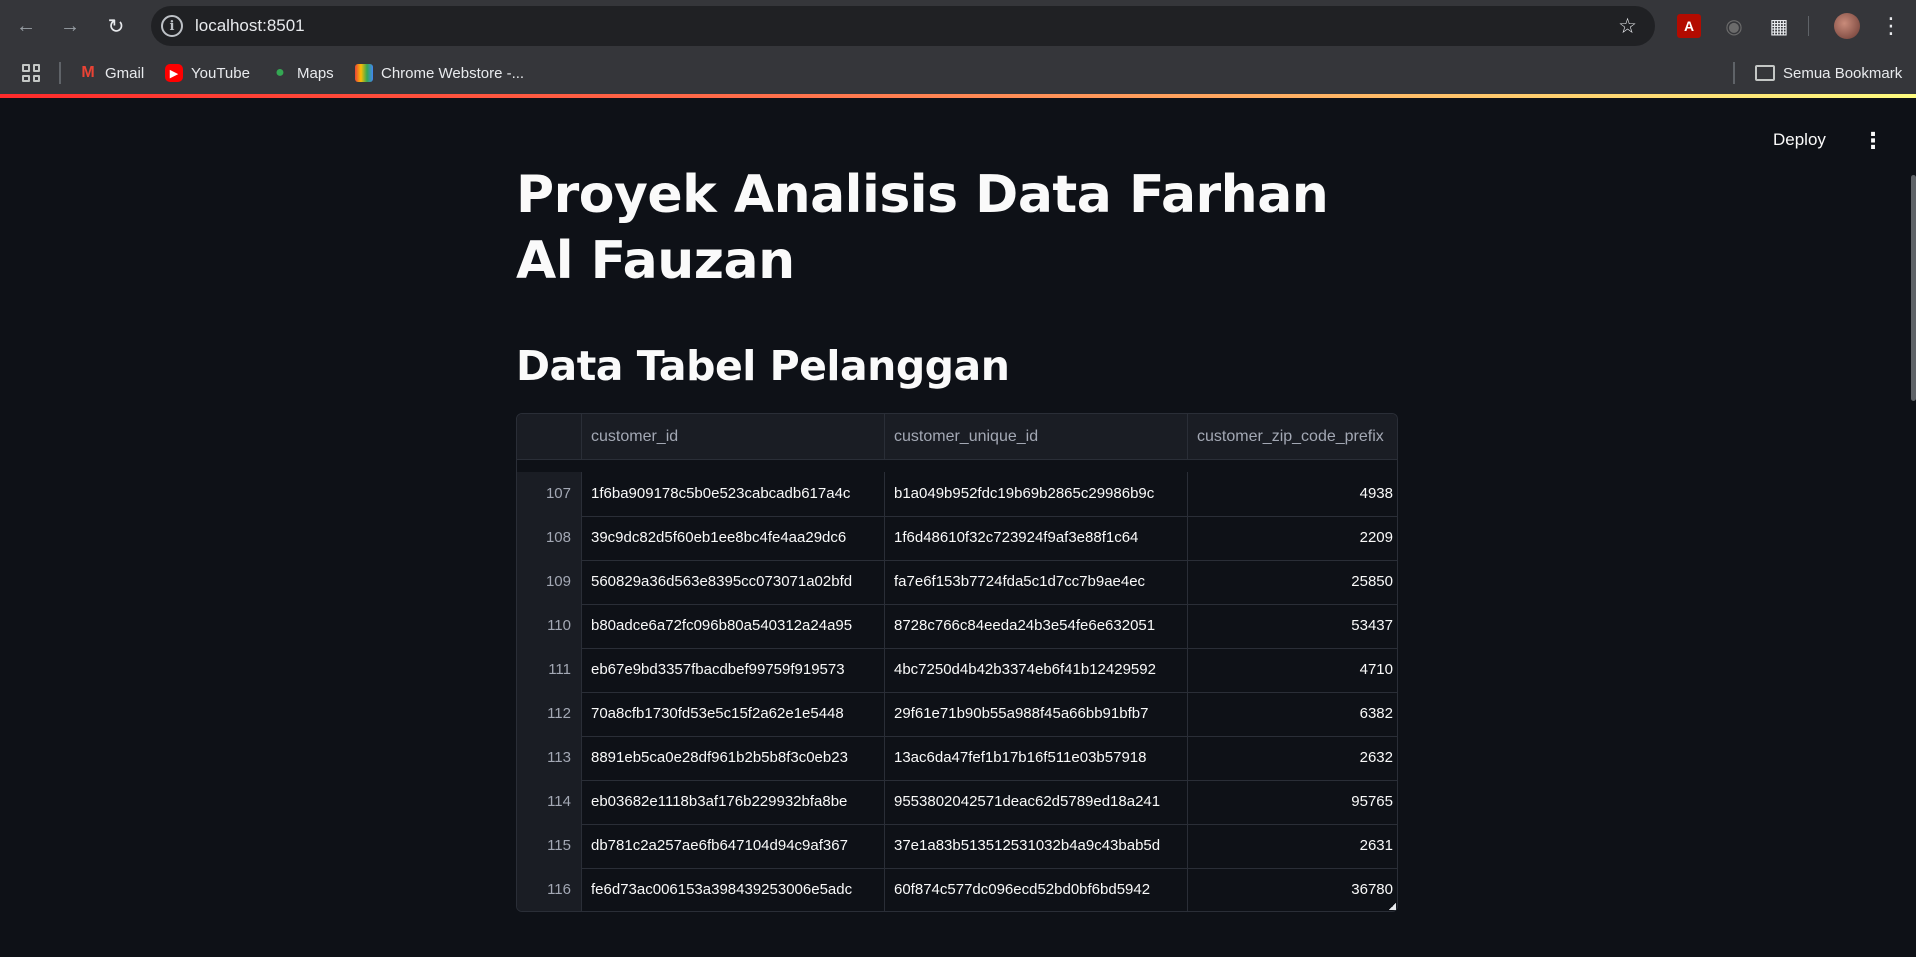  What do you see at coordinates (733, 670) in the screenshot?
I see `customer-id-cell: eb67e9bd3357fbacdbef99759f919573` at bounding box center [733, 670].